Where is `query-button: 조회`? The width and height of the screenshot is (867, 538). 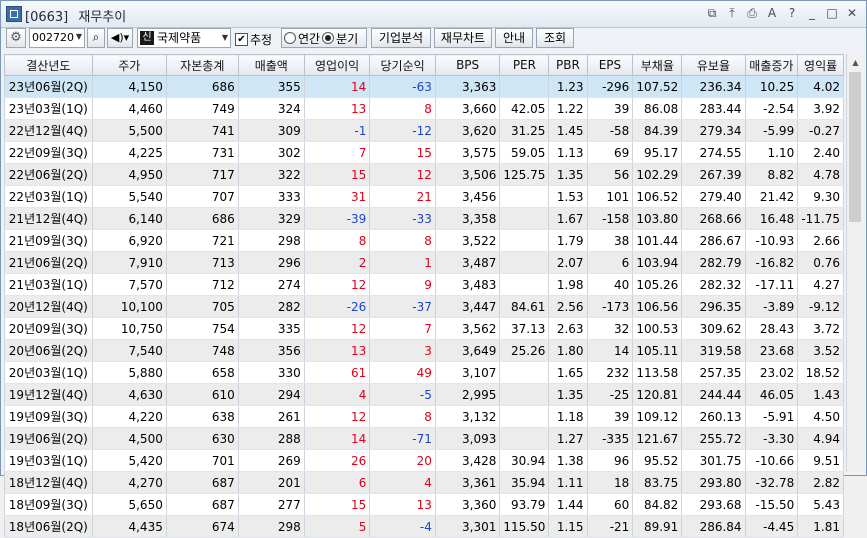
query-button: 조회 is located at coordinates (555, 38).